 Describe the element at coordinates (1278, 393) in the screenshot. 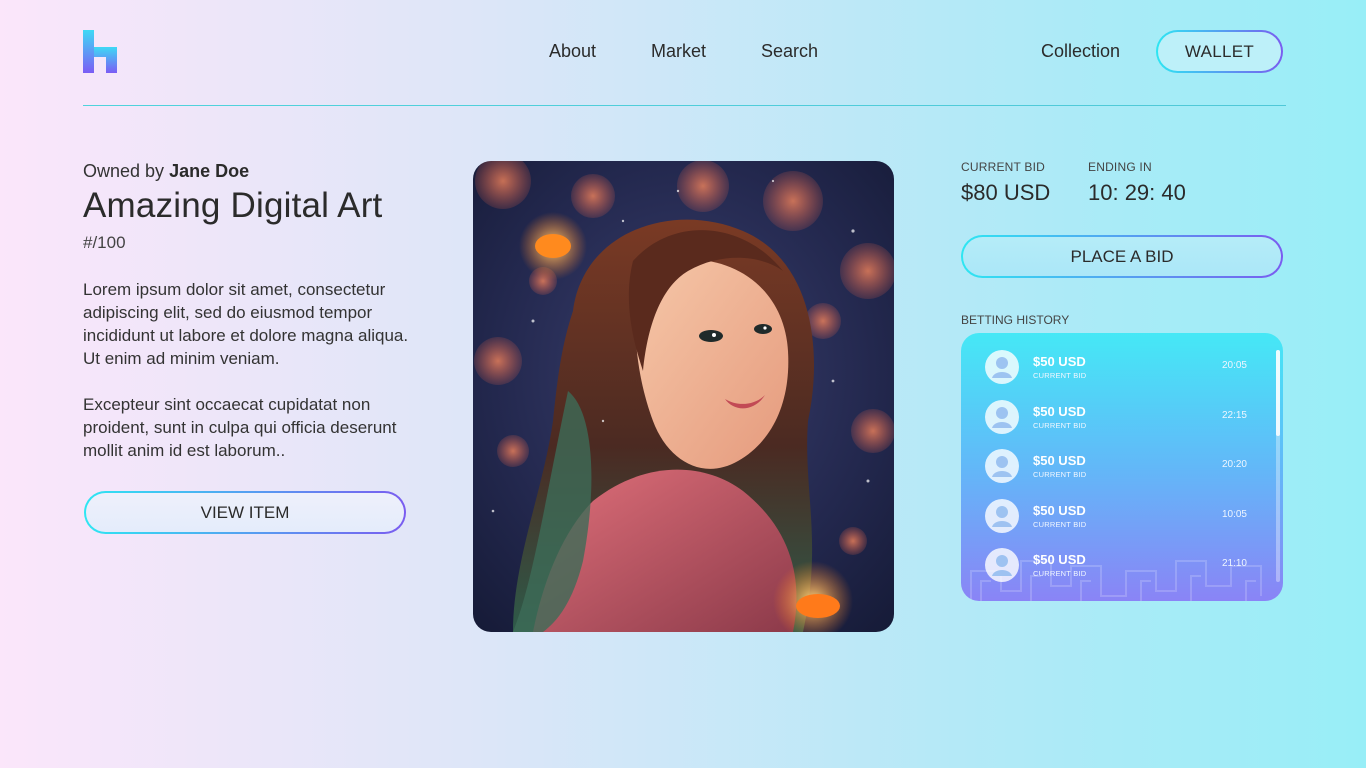

I see `history-scrollbar-thumb` at that location.